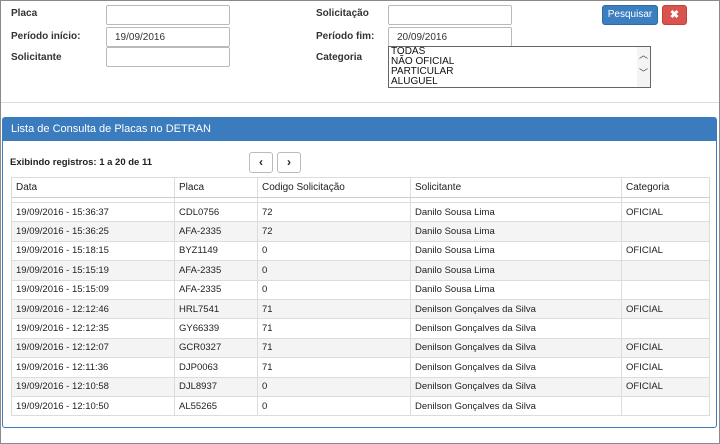 The width and height of the screenshot is (720, 444). I want to click on chevron-right-icon: ›, so click(289, 162).